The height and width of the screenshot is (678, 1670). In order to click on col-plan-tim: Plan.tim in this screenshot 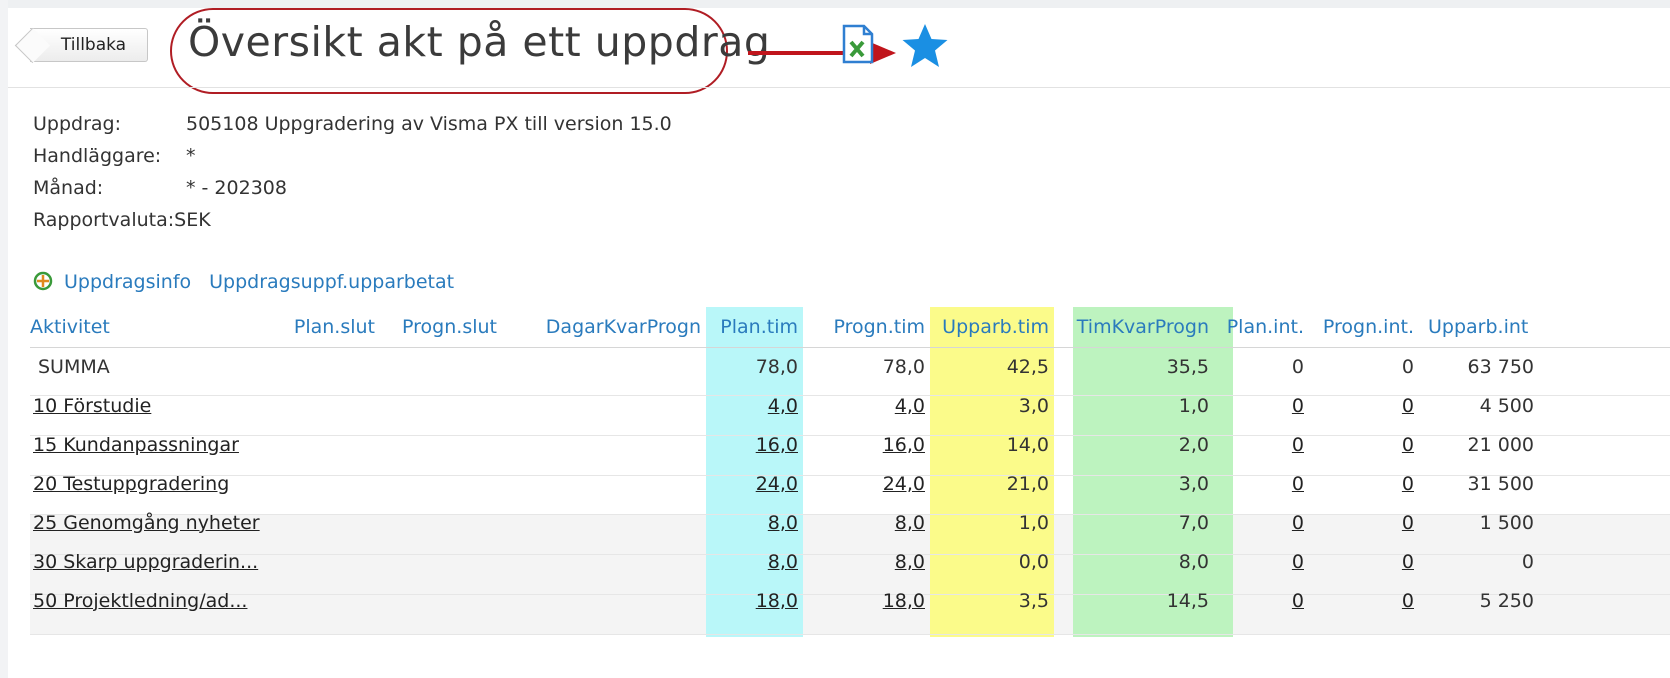, I will do `click(754, 327)`.